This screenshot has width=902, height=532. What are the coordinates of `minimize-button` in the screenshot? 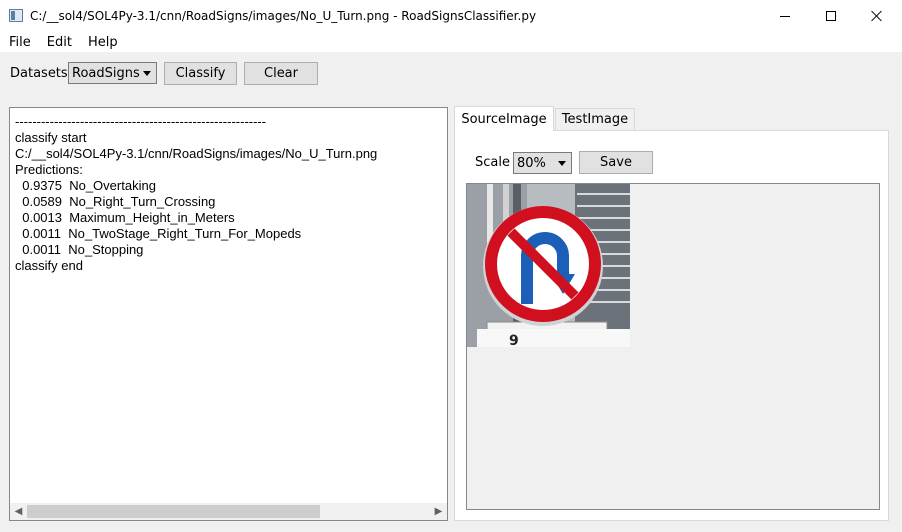 It's located at (785, 16).